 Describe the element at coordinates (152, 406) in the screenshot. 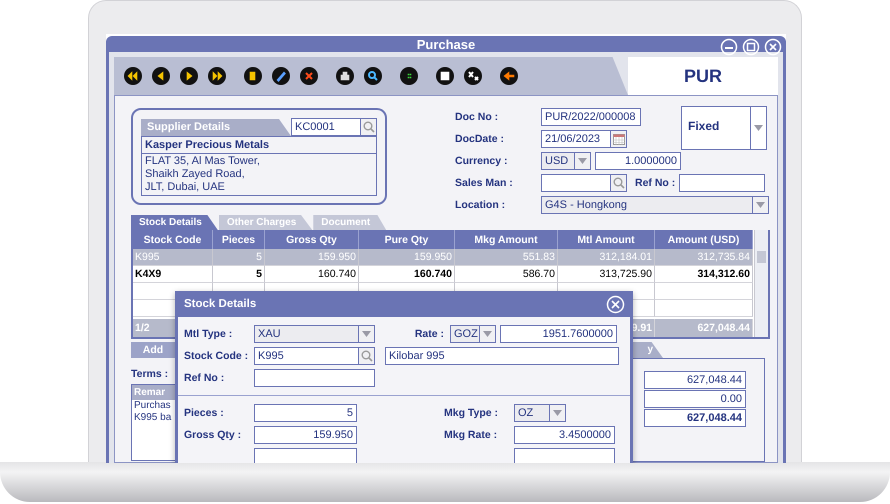

I see `remarks-text: Purchas` at that location.